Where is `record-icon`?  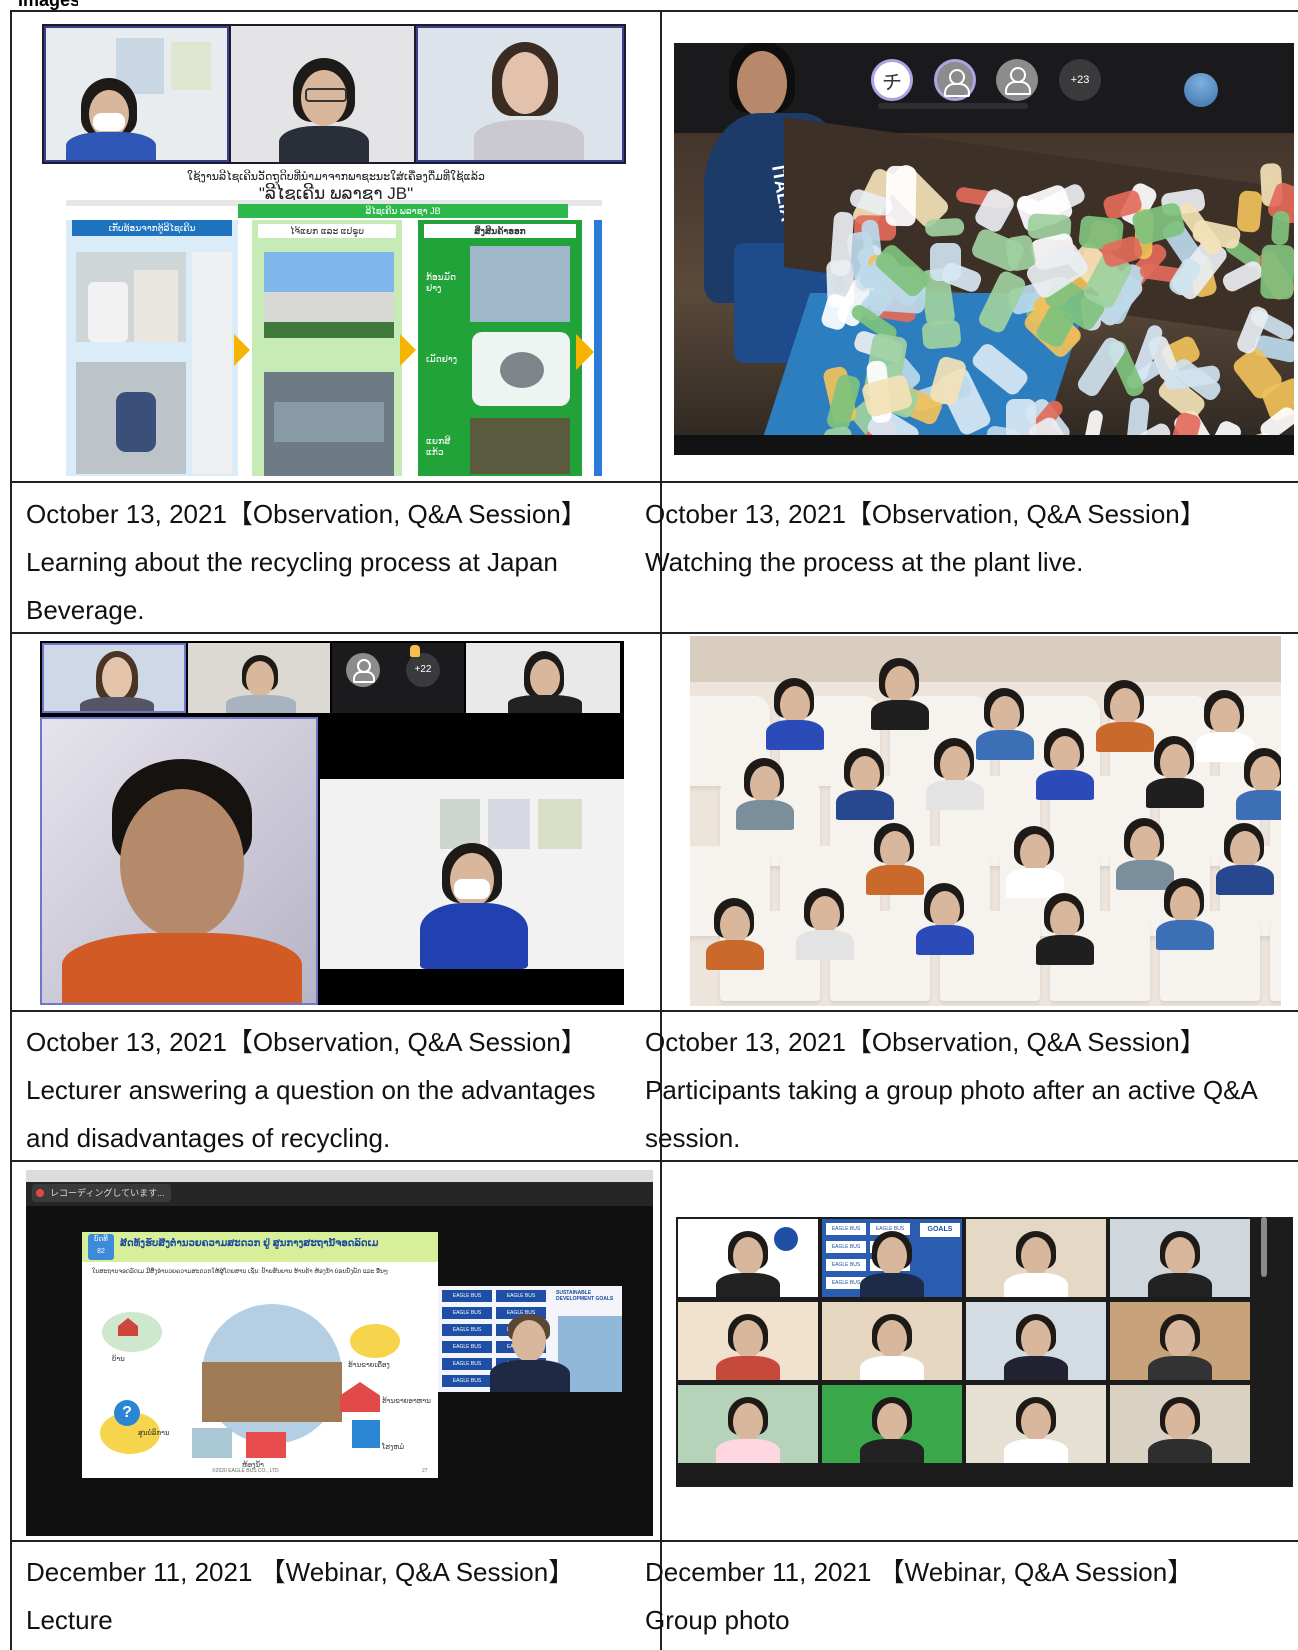
record-icon is located at coordinates (40, 1193).